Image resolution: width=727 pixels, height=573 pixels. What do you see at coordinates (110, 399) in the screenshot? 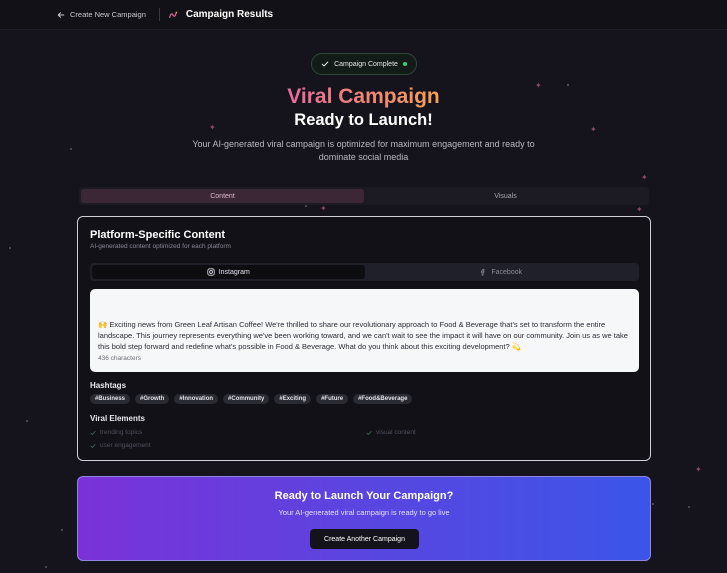
I see `hashtag-chip: #Business` at bounding box center [110, 399].